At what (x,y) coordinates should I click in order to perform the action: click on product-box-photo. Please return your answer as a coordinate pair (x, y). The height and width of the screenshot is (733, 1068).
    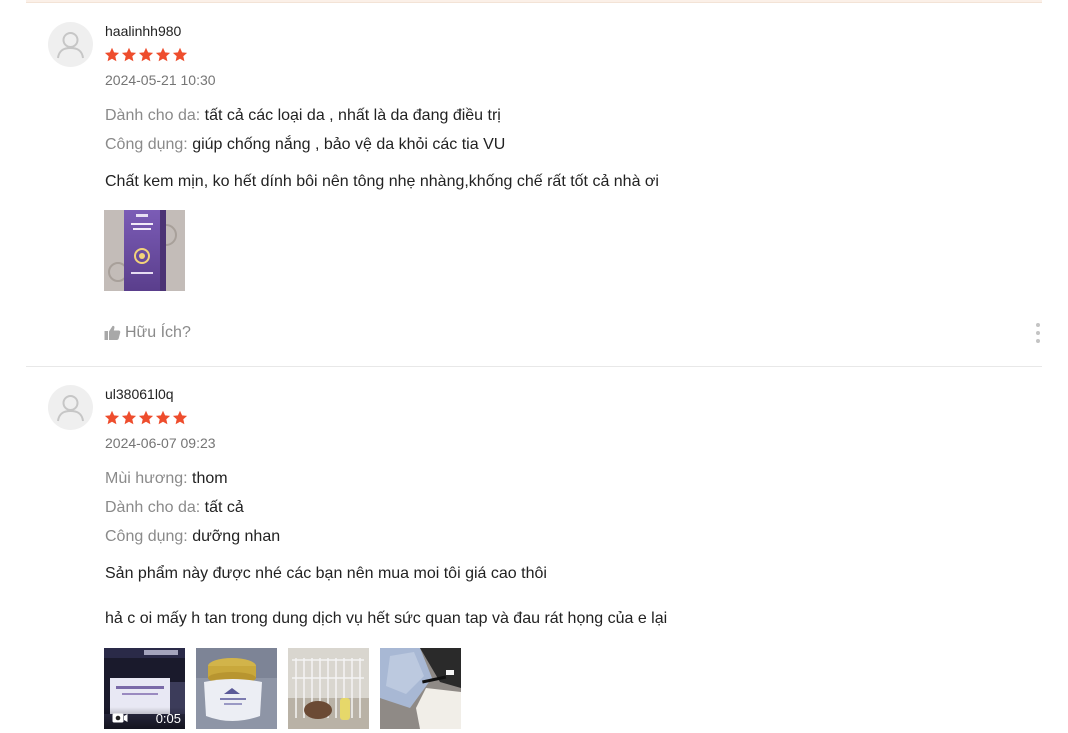
    Looking at the image, I should click on (144, 250).